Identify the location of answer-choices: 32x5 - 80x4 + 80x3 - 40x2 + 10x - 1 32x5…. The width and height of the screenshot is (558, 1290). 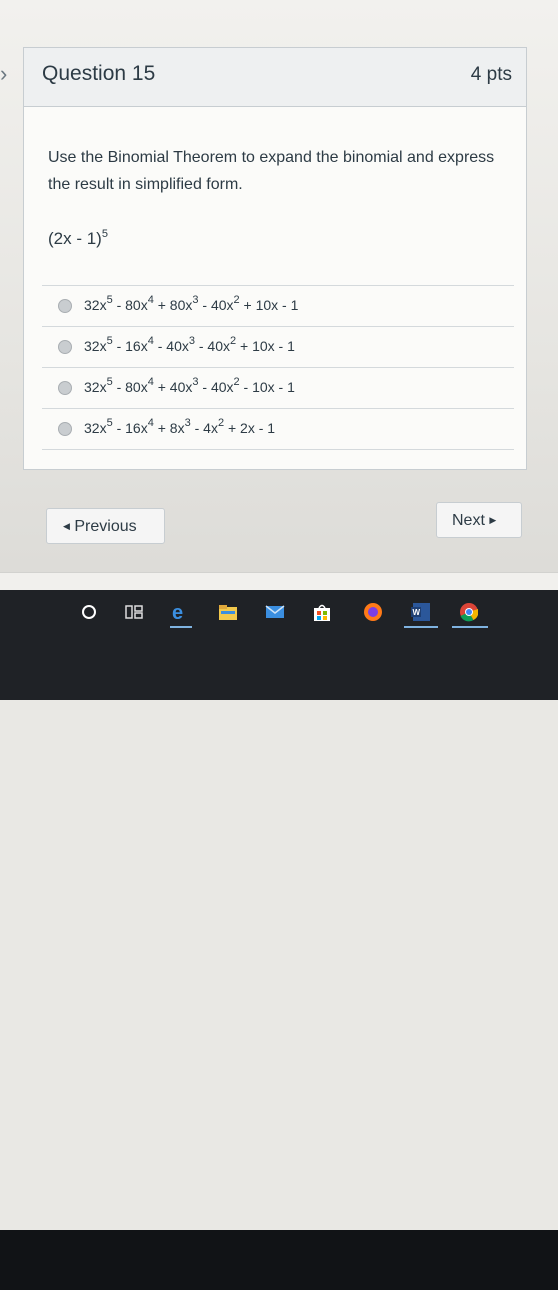
(278, 367).